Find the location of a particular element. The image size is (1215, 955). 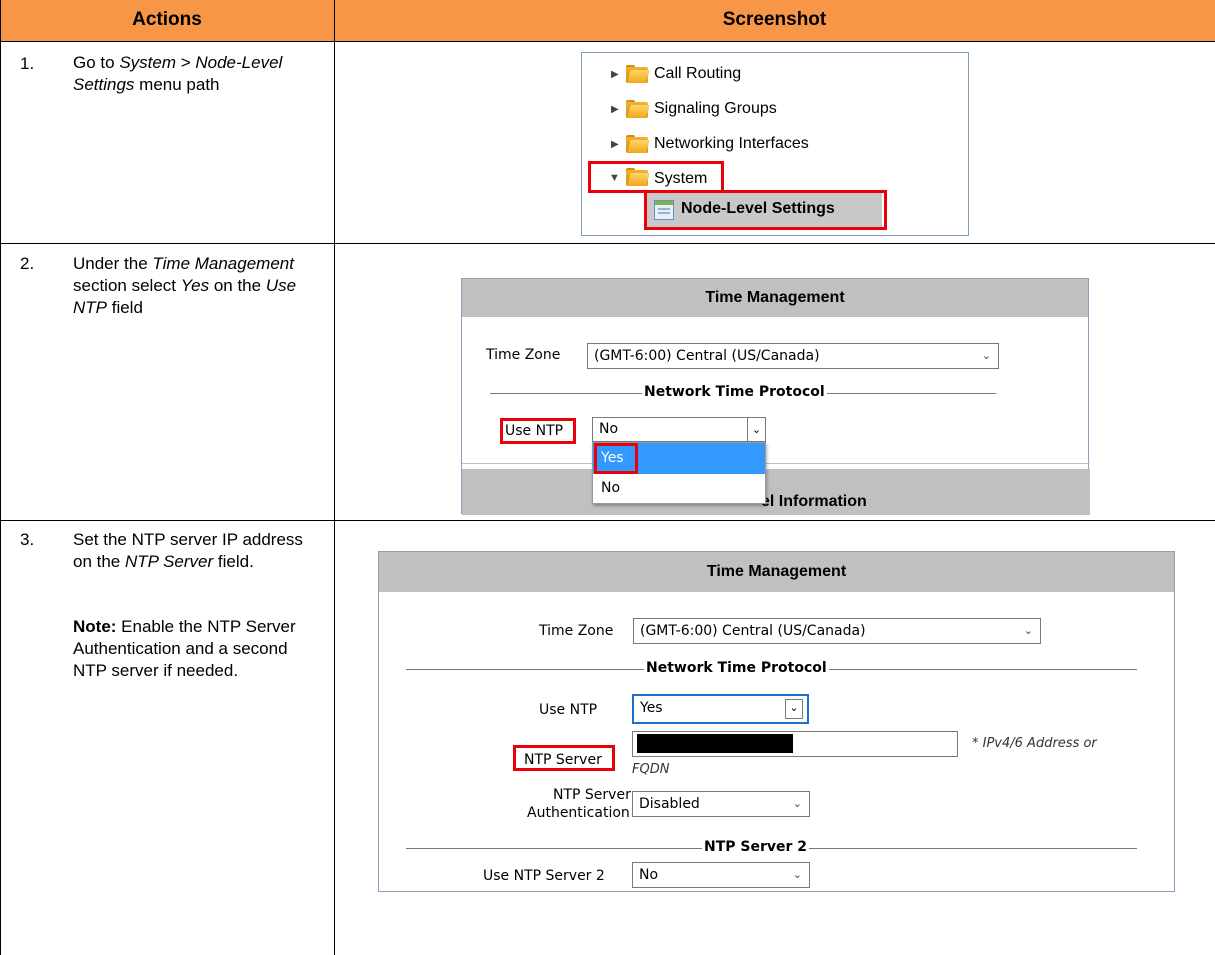

use-ntp-label: Use NTP is located at coordinates (568, 710).